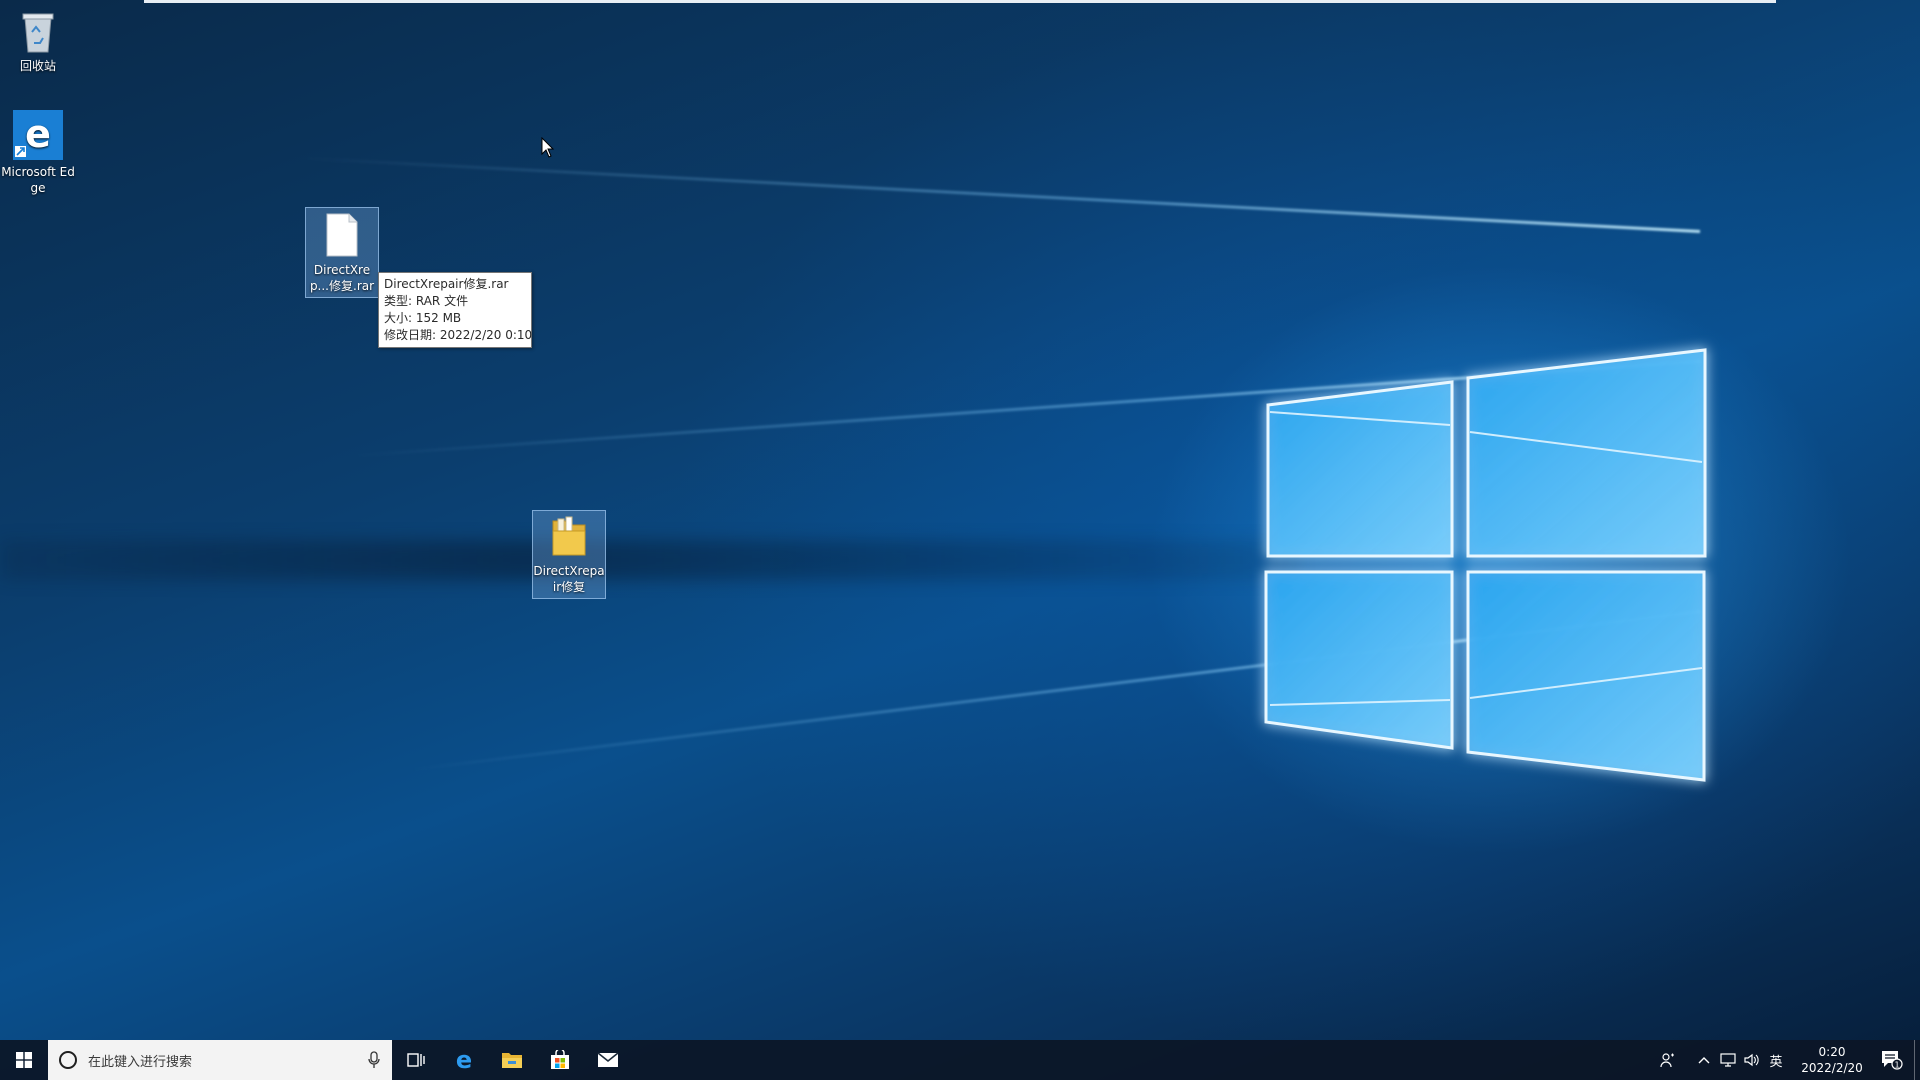 The image size is (1920, 1080). Describe the element at coordinates (68, 1060) in the screenshot. I see `cortana-circle-icon` at that location.